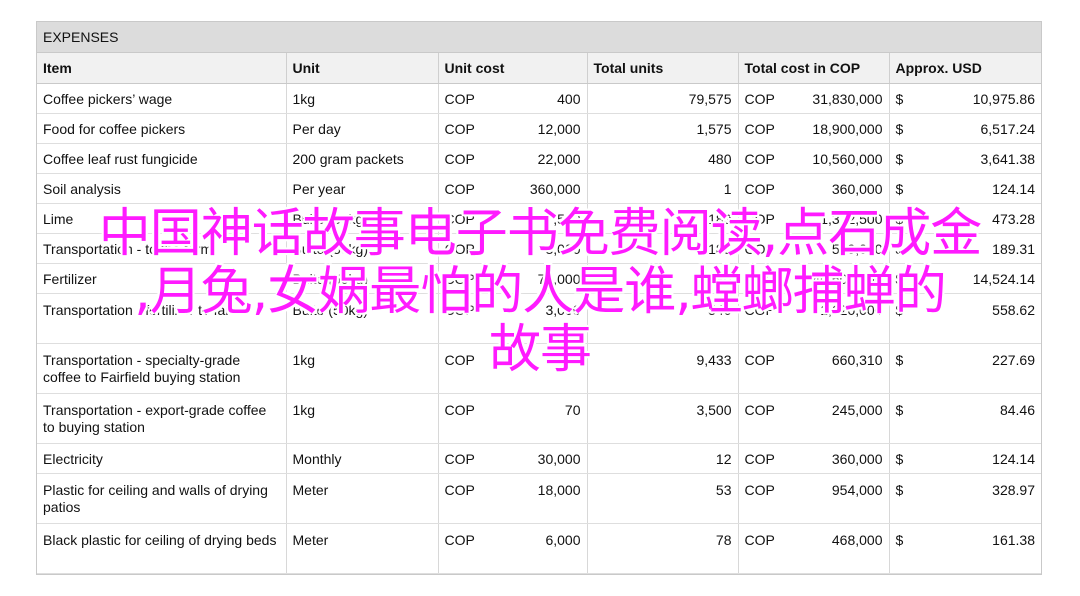 The image size is (1080, 596). What do you see at coordinates (857, 490) in the screenshot?
I see `amount: 954,000` at bounding box center [857, 490].